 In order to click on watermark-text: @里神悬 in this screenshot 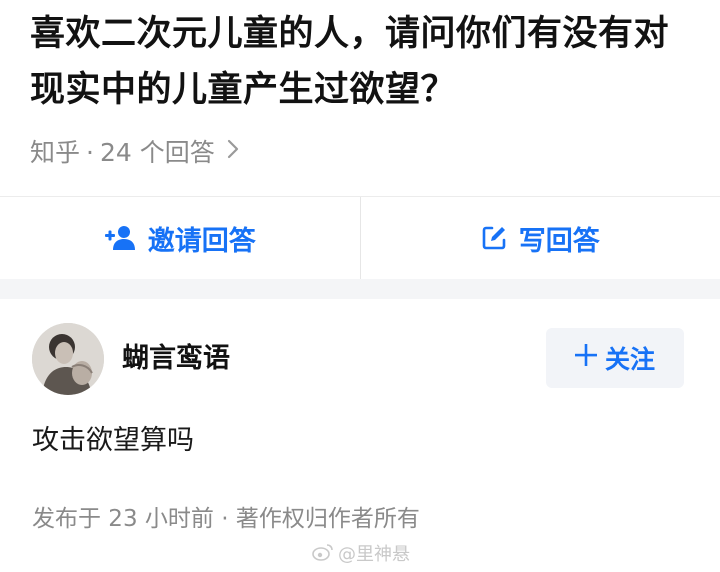, I will do `click(374, 554)`.